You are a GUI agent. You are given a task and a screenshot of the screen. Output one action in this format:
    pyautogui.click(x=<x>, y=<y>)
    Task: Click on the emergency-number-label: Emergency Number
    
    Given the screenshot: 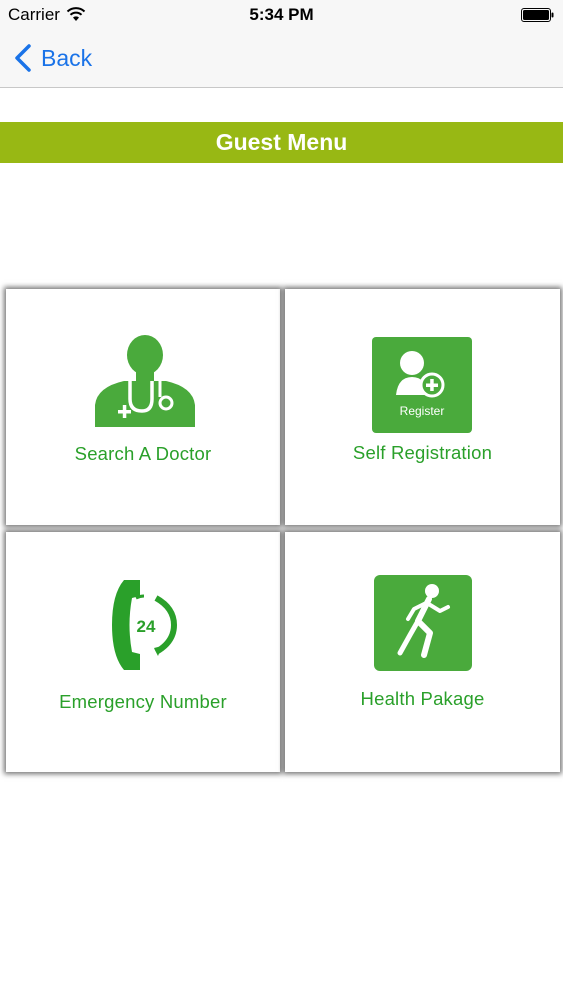 What is the action you would take?
    pyautogui.click(x=143, y=701)
    